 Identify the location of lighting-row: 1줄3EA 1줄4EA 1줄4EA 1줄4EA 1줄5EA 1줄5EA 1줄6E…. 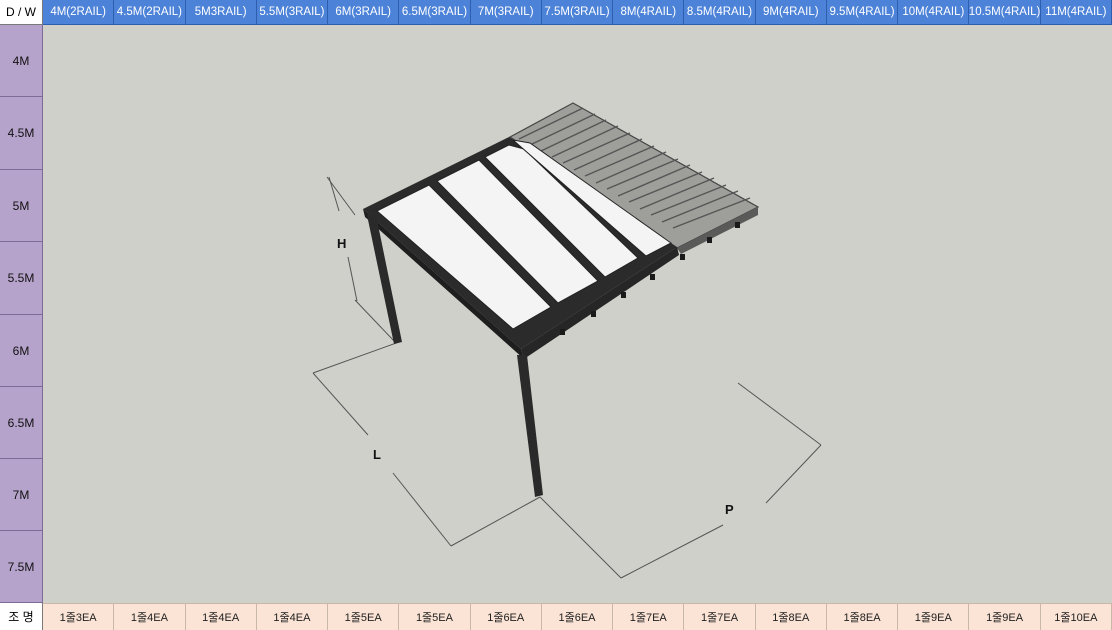
(577, 616).